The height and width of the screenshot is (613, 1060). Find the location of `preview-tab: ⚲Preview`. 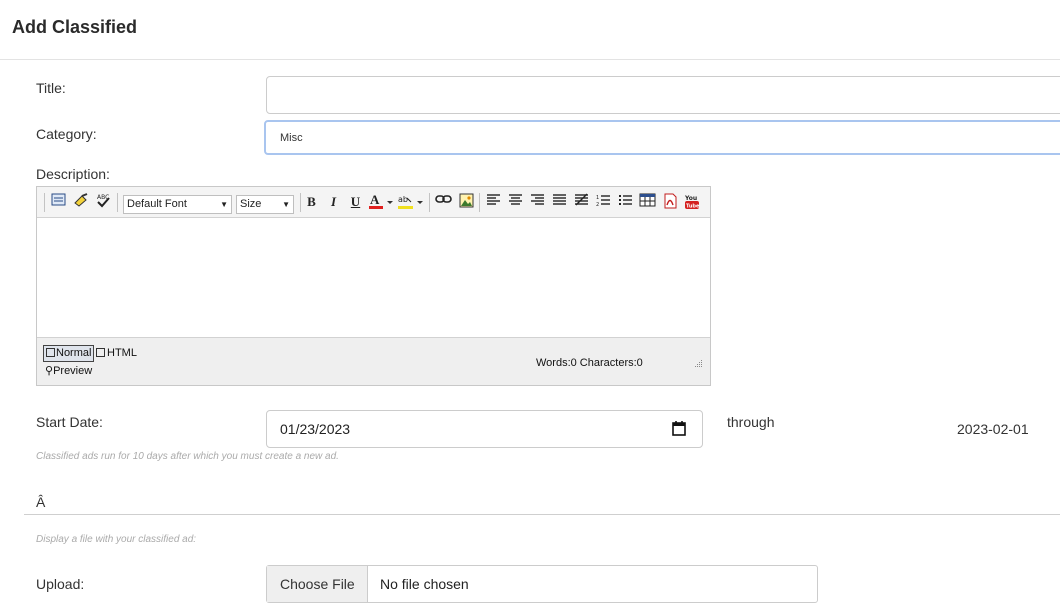

preview-tab: ⚲Preview is located at coordinates (68, 371).